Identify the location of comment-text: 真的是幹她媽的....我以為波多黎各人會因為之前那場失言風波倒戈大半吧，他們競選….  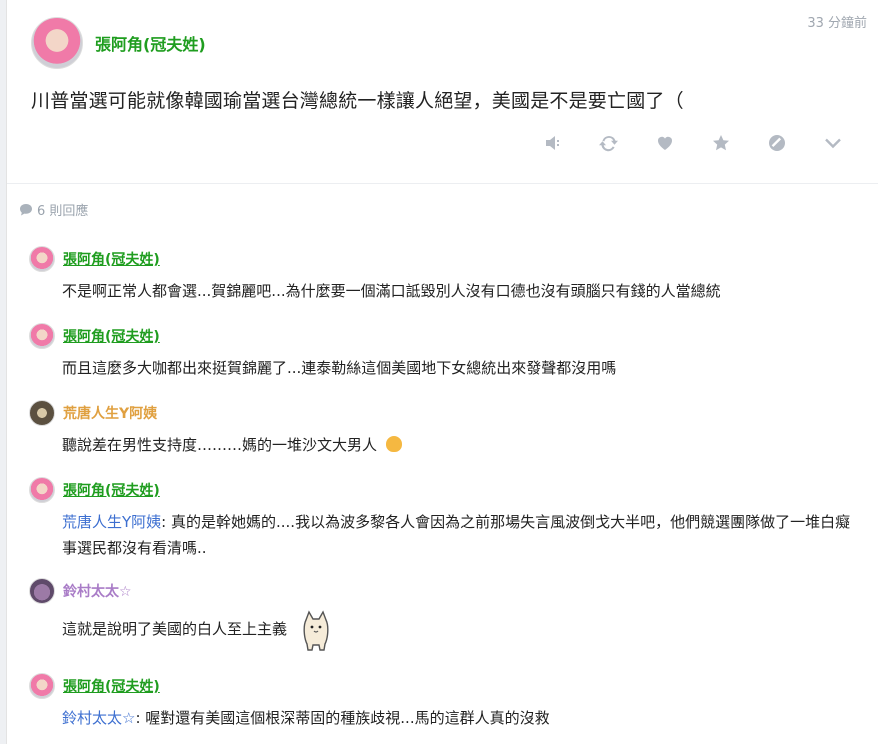
(456, 535).